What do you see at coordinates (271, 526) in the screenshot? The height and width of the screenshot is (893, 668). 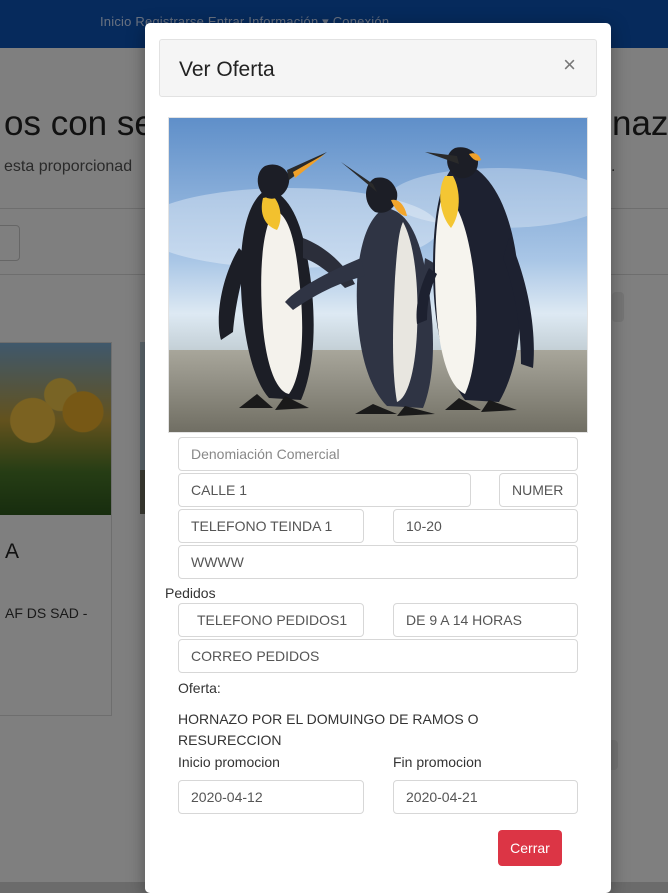 I see `telefono-tienda-field: TELEFONO TEINDA 1` at bounding box center [271, 526].